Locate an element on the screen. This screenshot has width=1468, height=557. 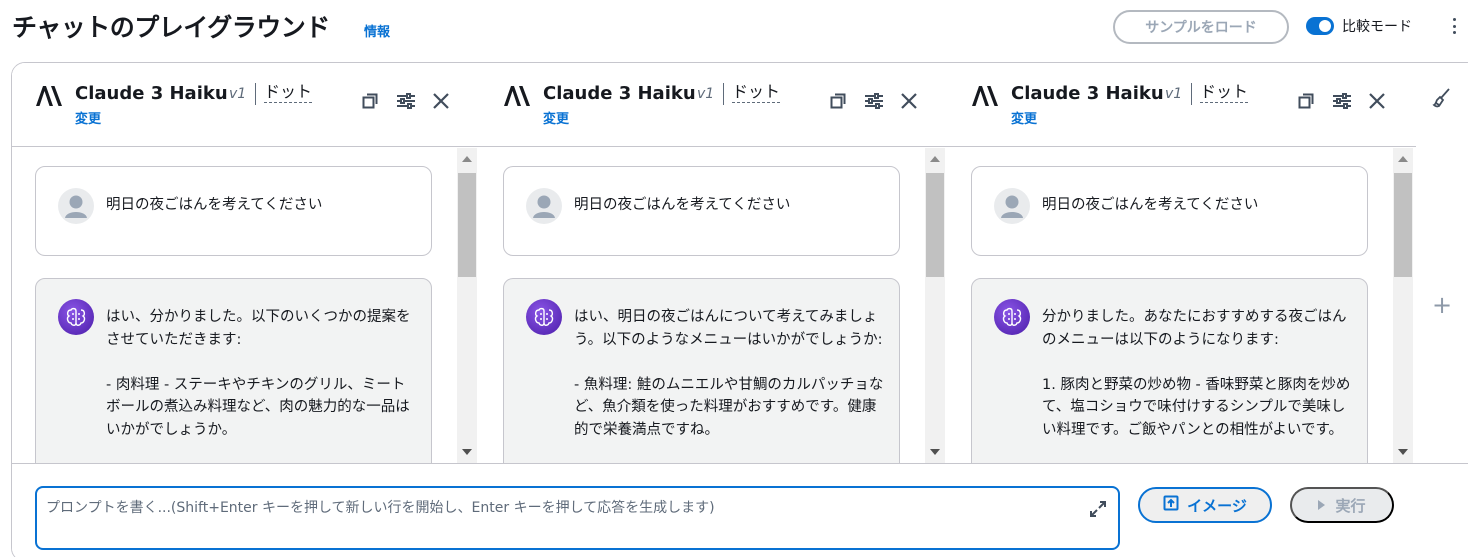
run-button: 実行 is located at coordinates (1342, 505).